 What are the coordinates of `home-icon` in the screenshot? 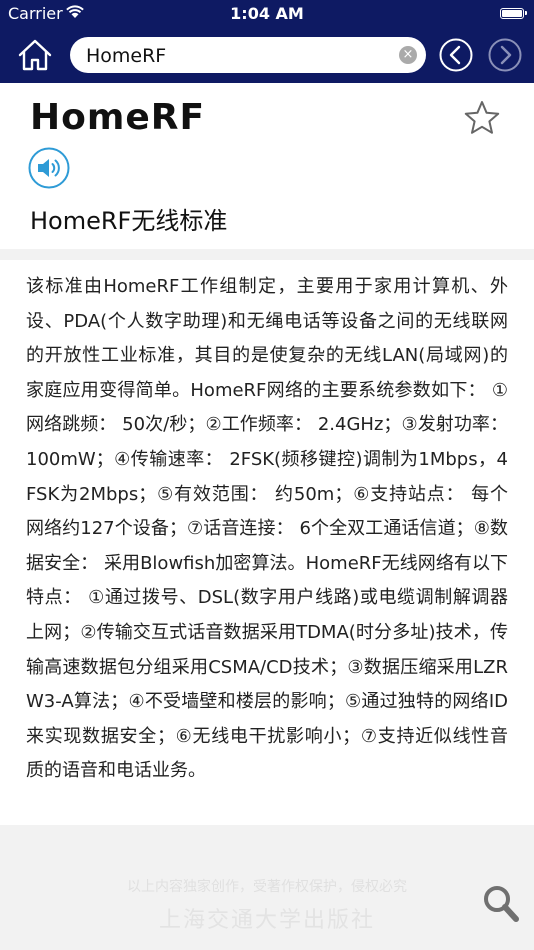 It's located at (35, 55).